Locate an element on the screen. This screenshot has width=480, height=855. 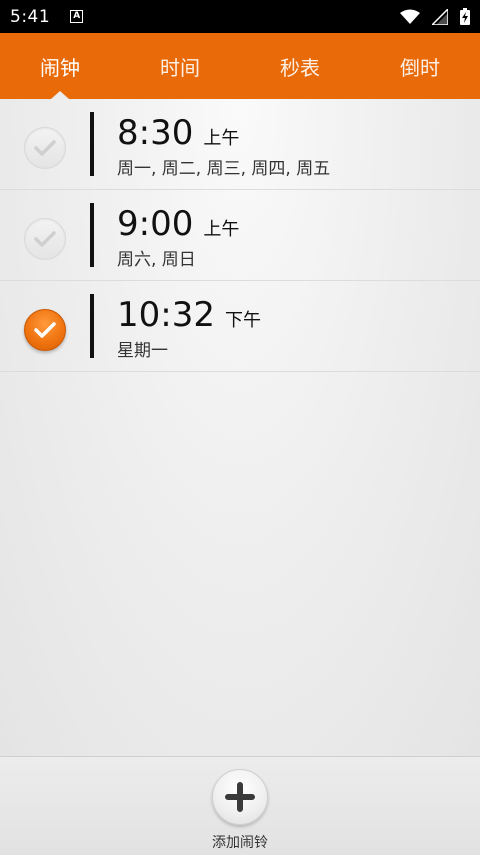
alarm-time: 10:32 is located at coordinates (166, 315).